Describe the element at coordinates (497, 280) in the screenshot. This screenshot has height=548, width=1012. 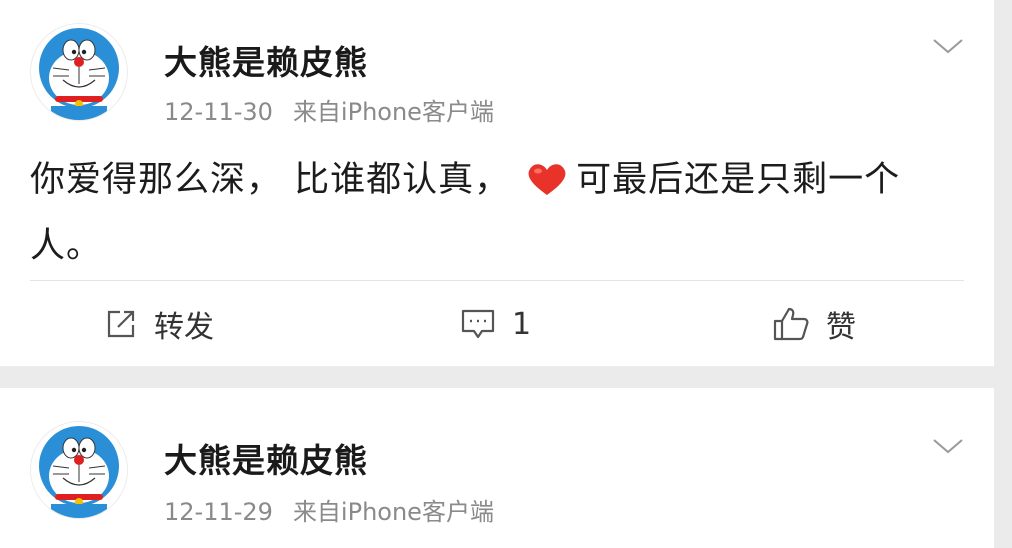
I see `divider` at that location.